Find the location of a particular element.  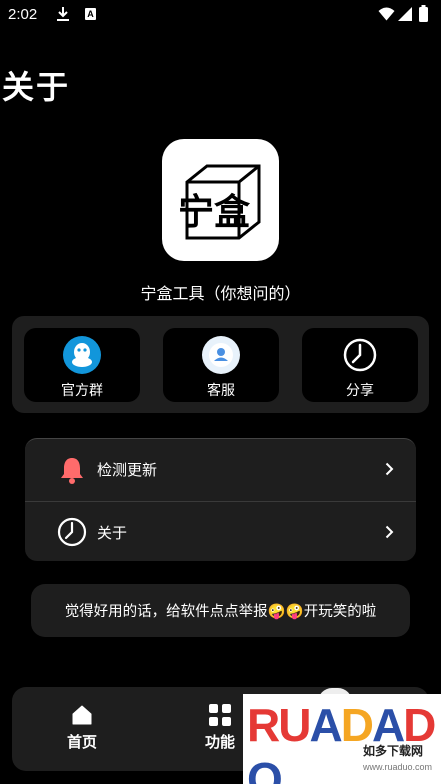

nav-features: 功能 is located at coordinates (220, 727).